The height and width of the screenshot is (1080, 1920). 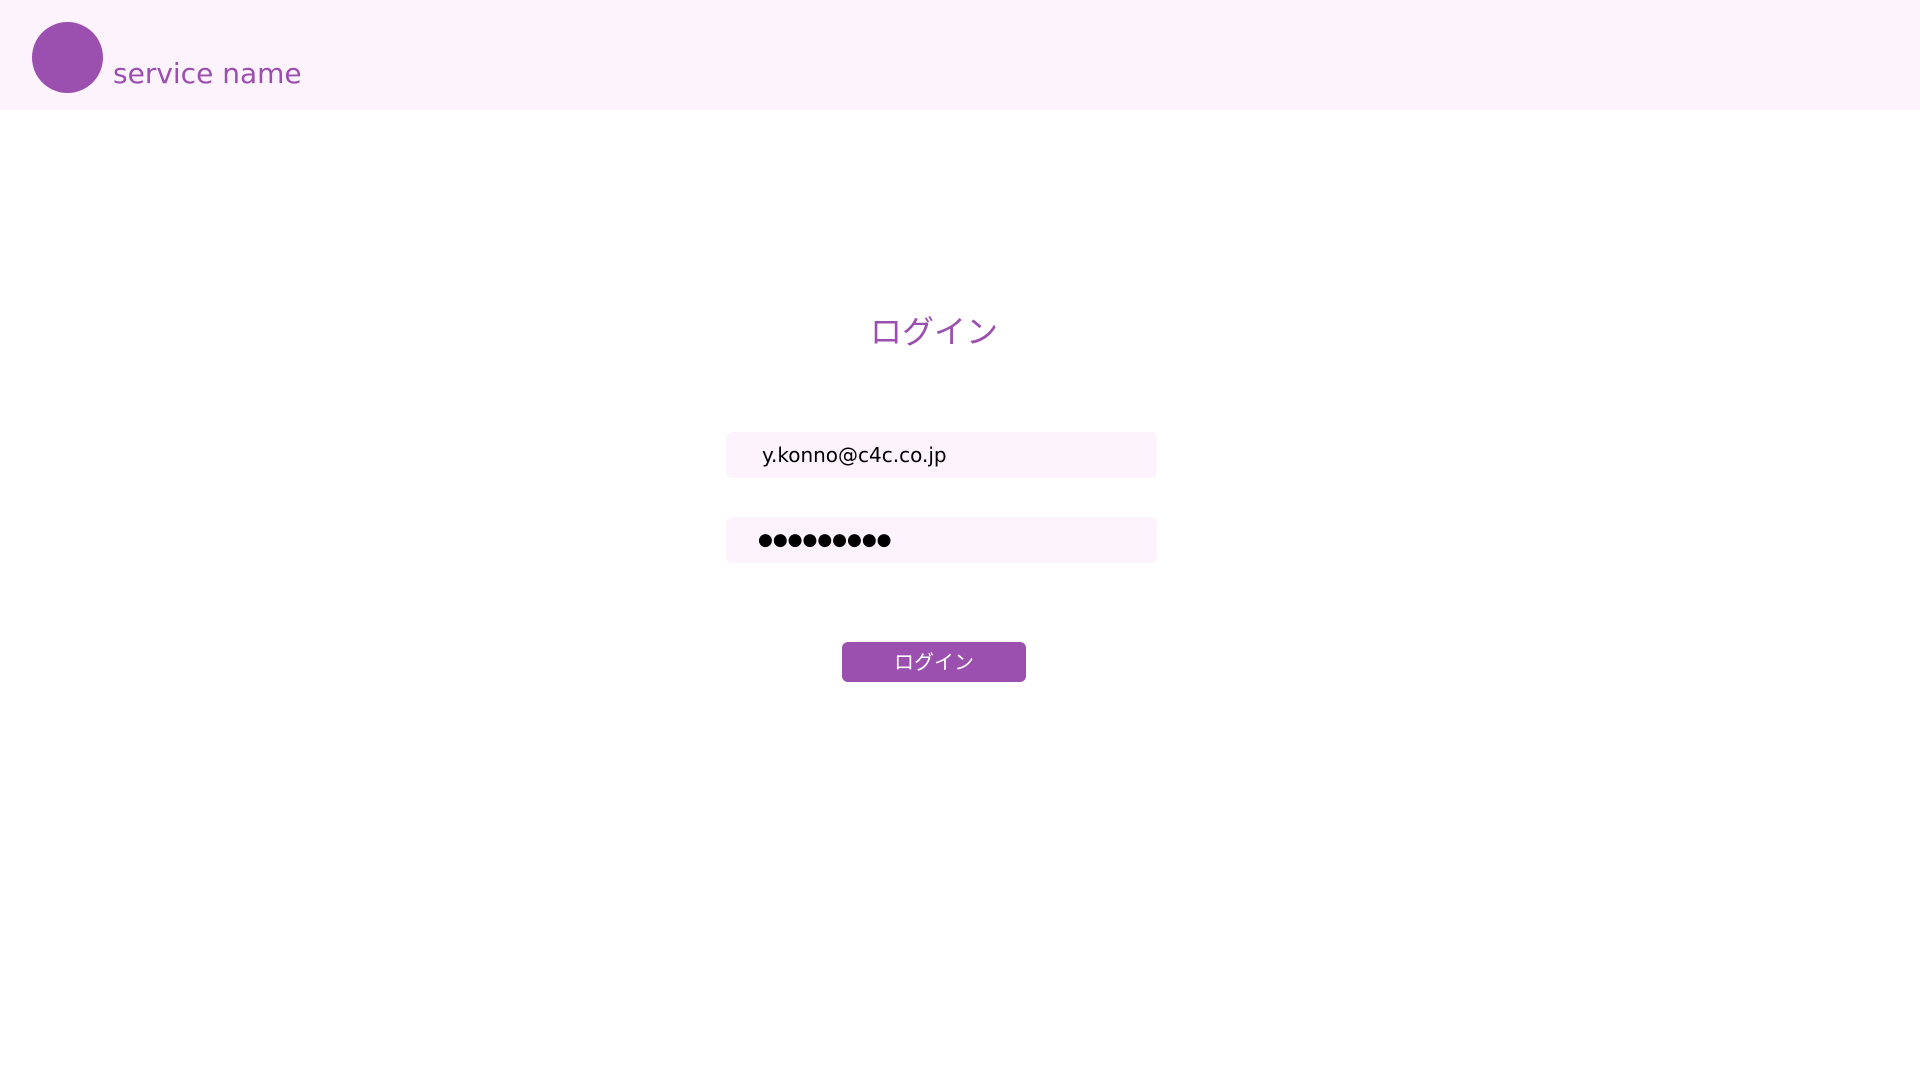 I want to click on service-name: service name, so click(x=207, y=73).